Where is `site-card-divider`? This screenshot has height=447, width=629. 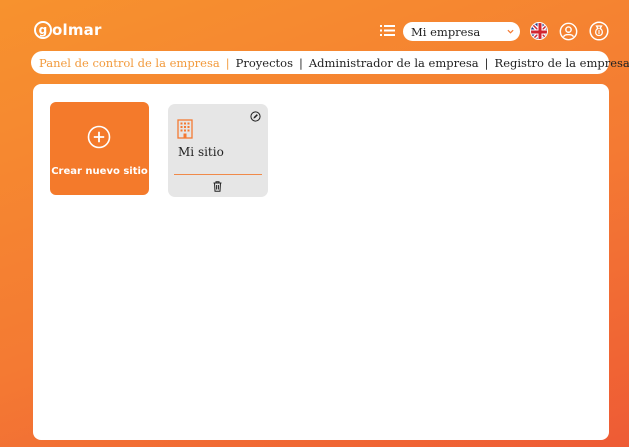 site-card-divider is located at coordinates (218, 174).